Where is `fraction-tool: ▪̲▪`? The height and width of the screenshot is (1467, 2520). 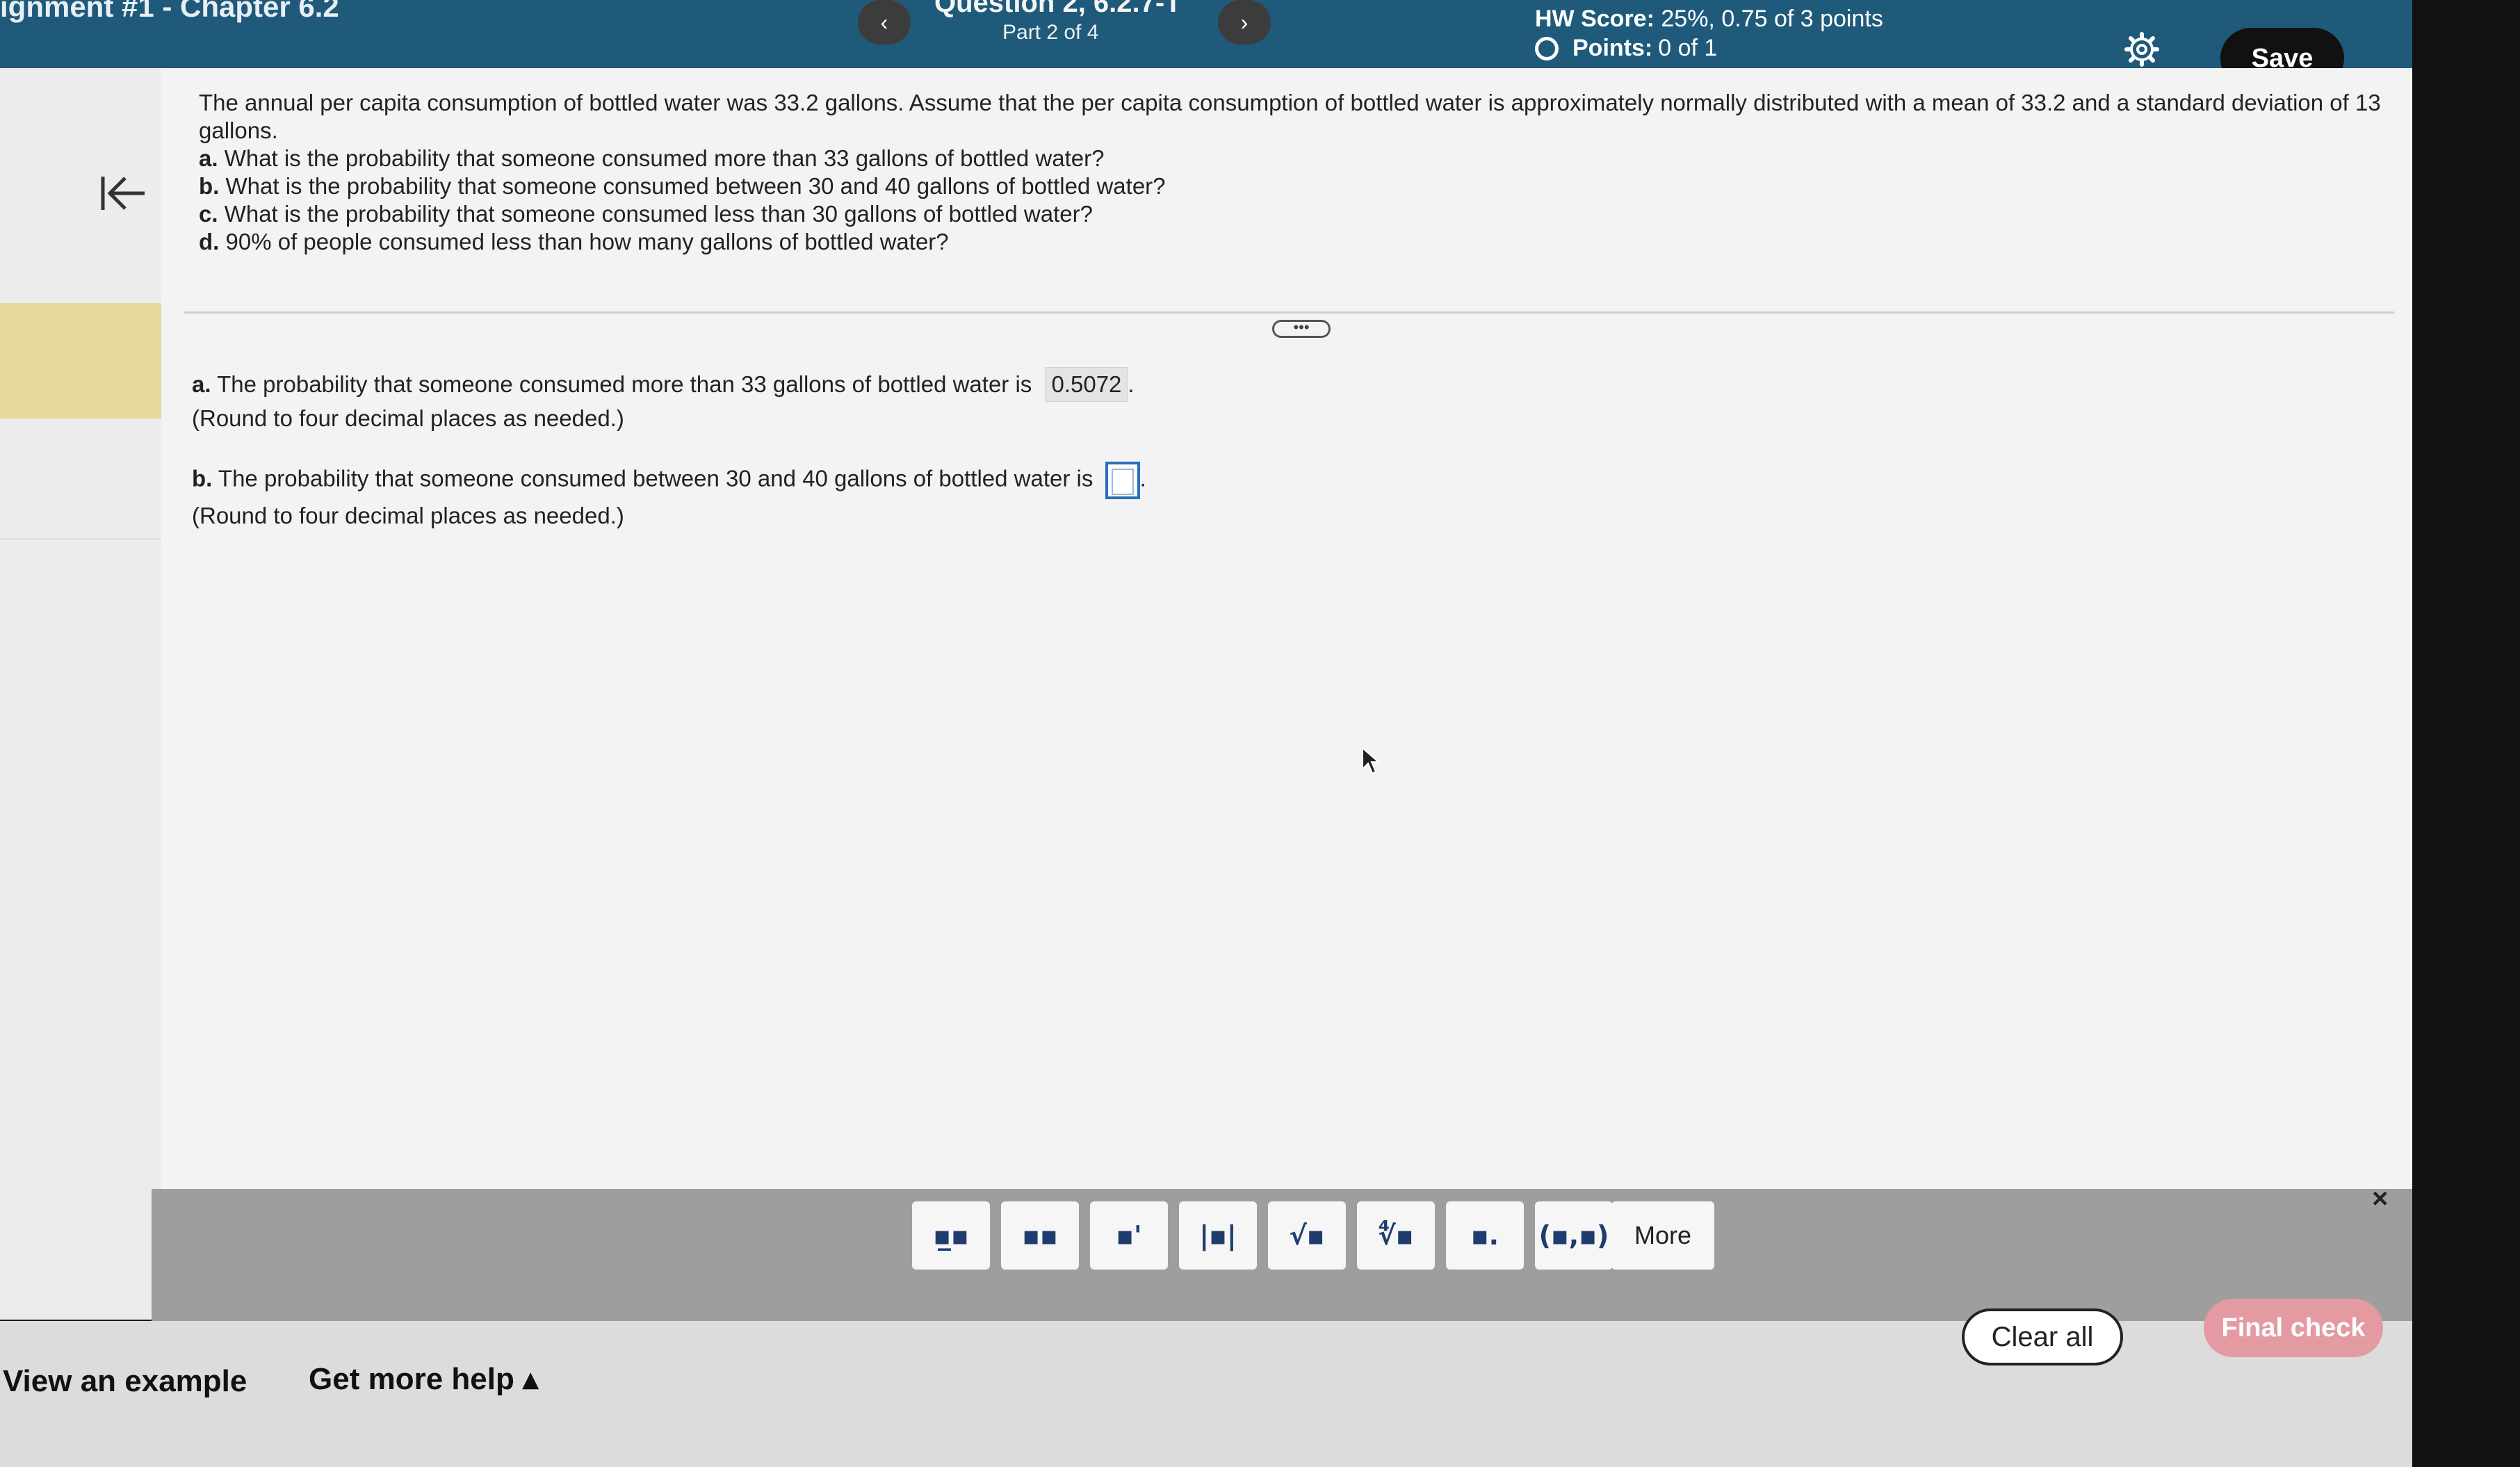 fraction-tool: ▪̲▪ is located at coordinates (951, 1235).